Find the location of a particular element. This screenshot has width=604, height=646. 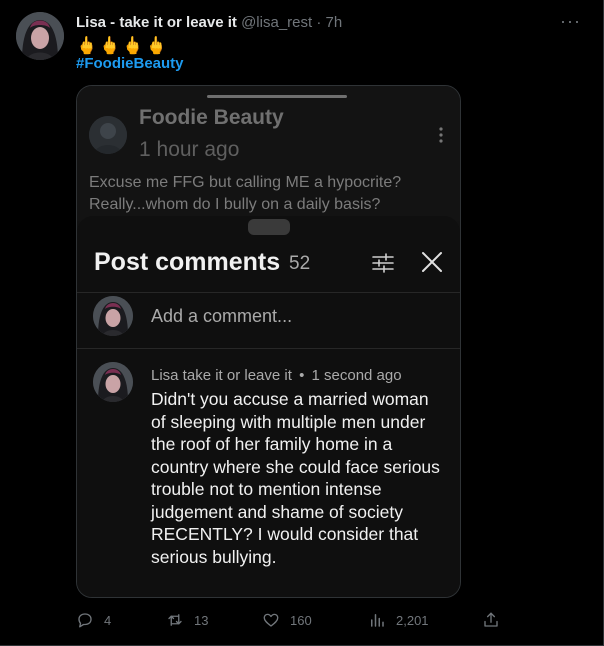

like-button: 160 is located at coordinates (287, 620).